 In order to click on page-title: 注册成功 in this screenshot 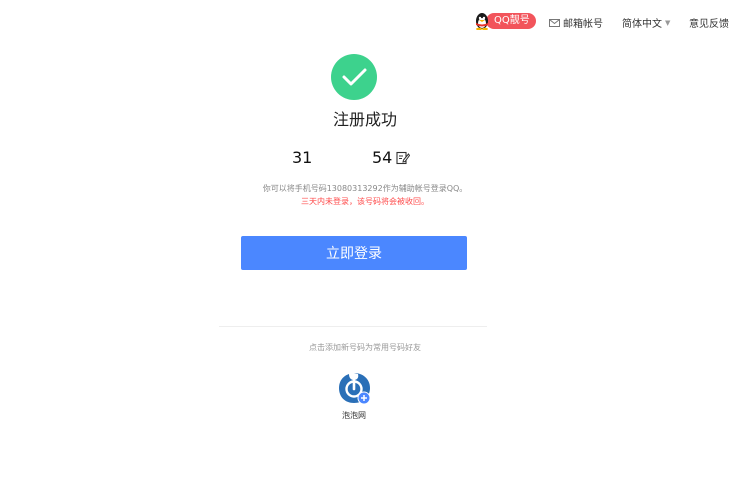, I will do `click(364, 119)`.